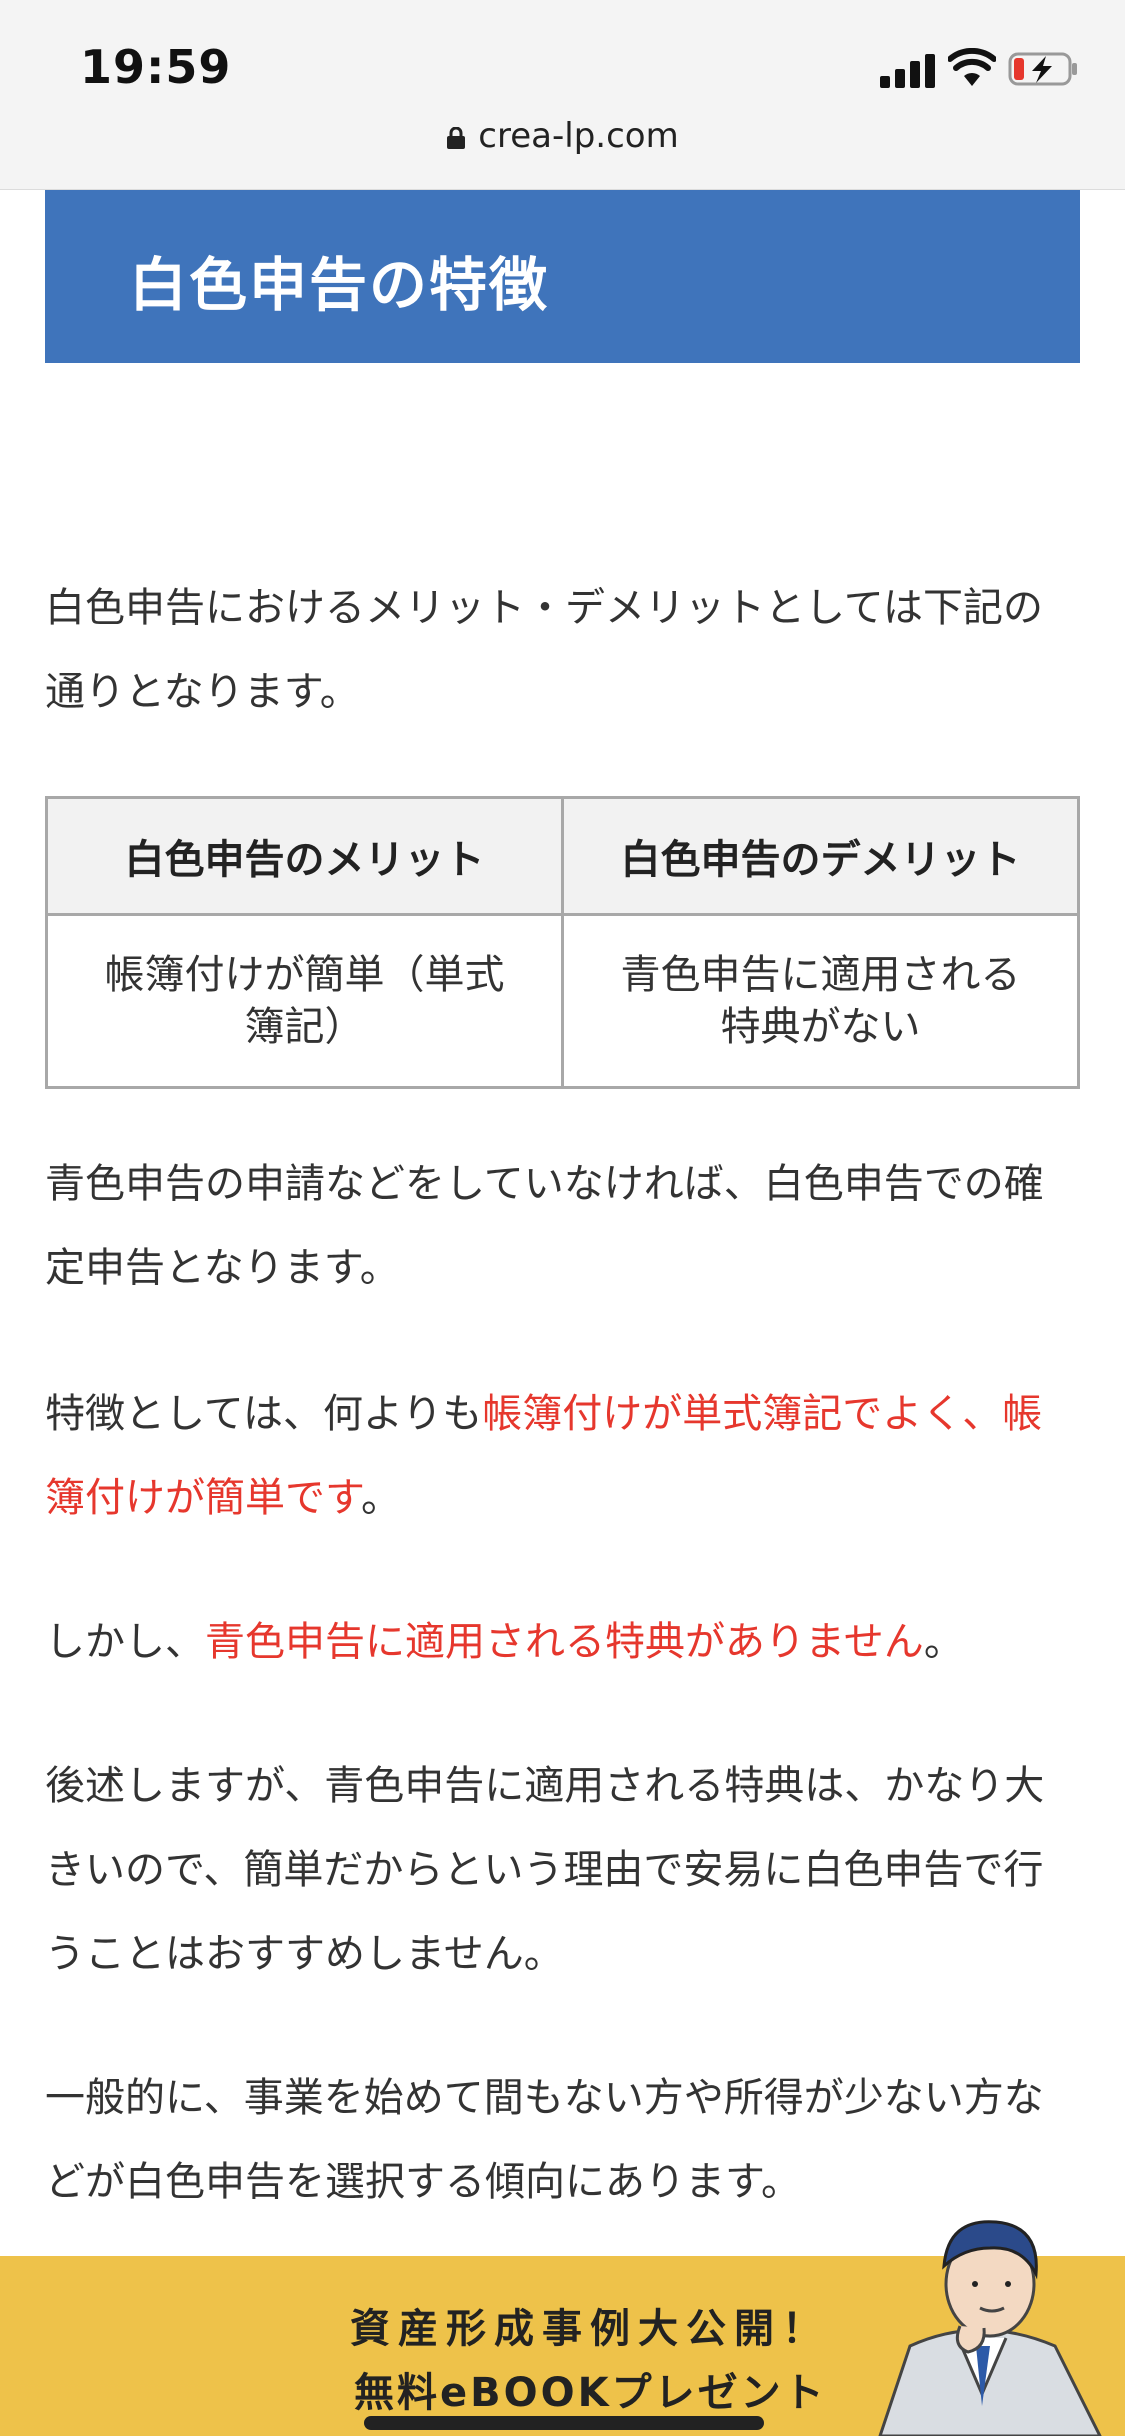 This screenshot has height=2436, width=1125. What do you see at coordinates (562, 1456) in the screenshot?
I see `paragraph-feature: 特徴としては、何よりも帳簿付けが単式簿記でよく、帳簿付けが簡単です。` at bounding box center [562, 1456].